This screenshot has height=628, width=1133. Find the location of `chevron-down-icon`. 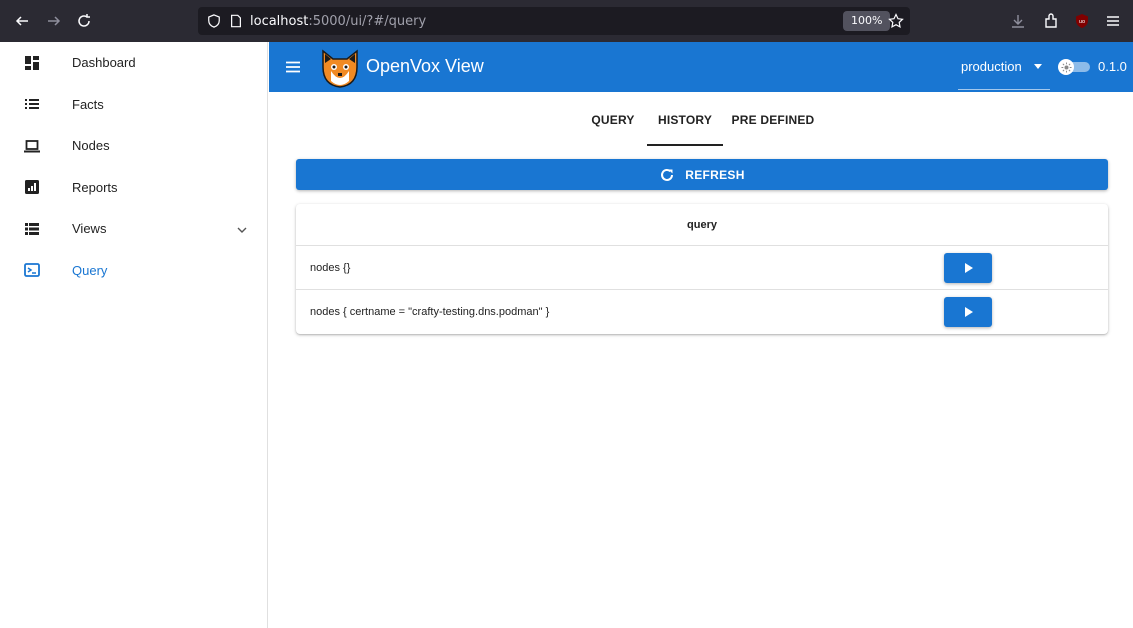

chevron-down-icon is located at coordinates (242, 229).